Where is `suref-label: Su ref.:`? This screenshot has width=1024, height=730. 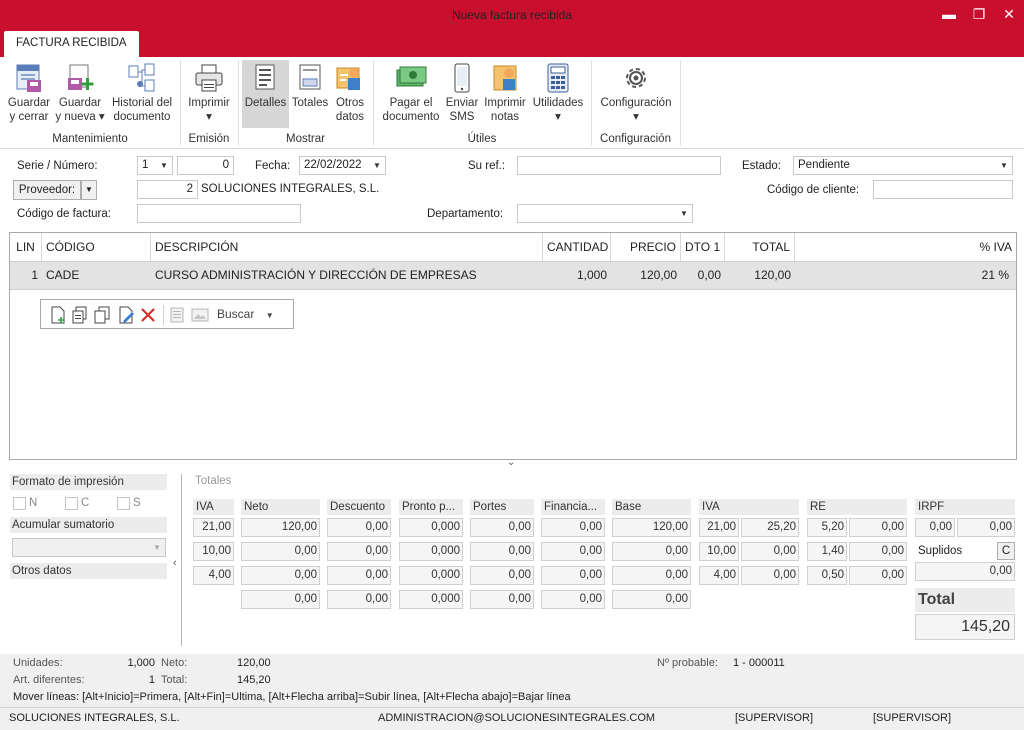
suref-label: Su ref.: is located at coordinates (487, 166).